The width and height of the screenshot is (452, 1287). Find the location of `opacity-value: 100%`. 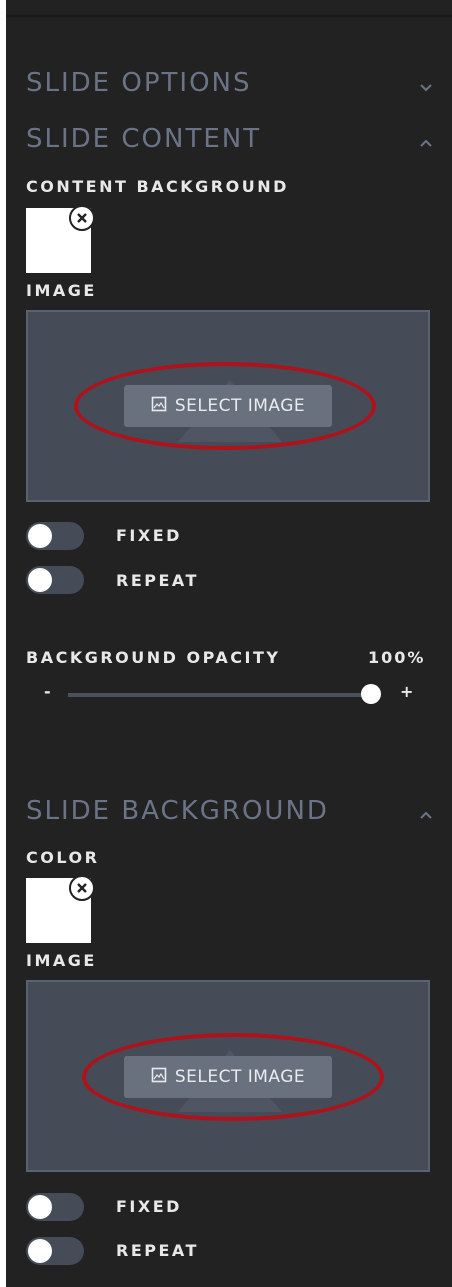

opacity-value: 100% is located at coordinates (397, 657).